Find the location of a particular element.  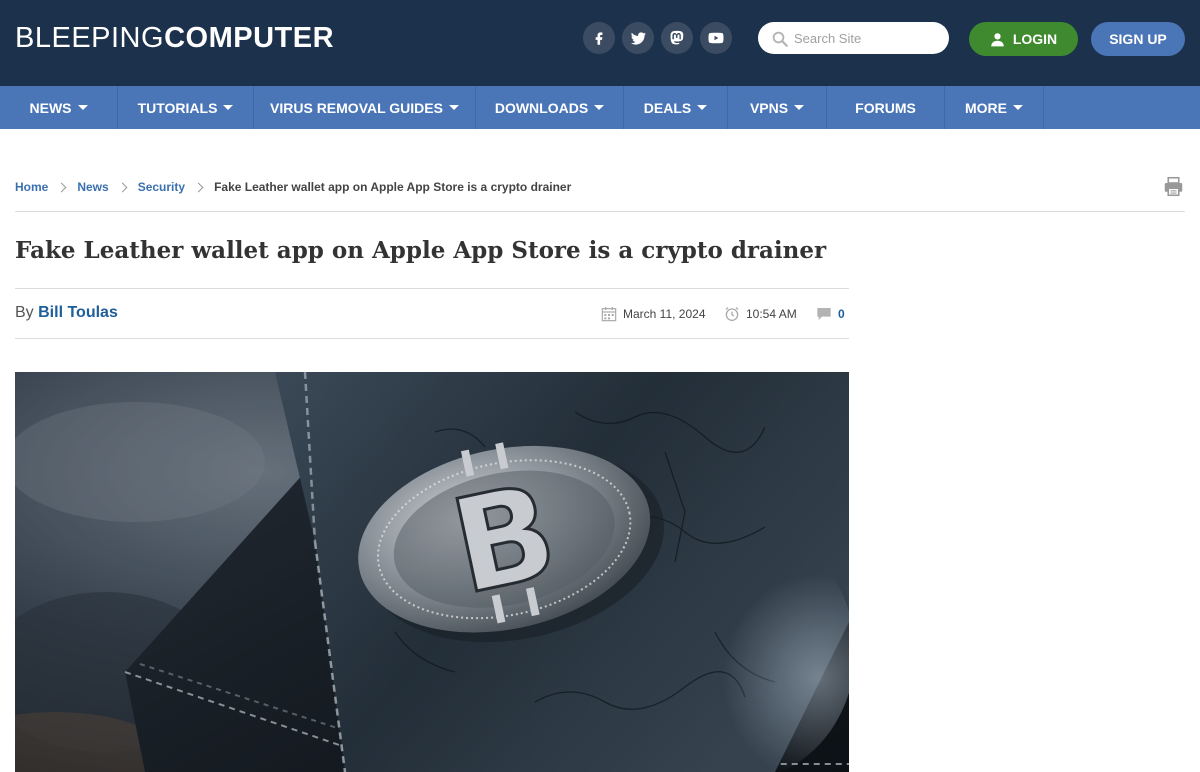

nav-label: FORUMS is located at coordinates (885, 107).